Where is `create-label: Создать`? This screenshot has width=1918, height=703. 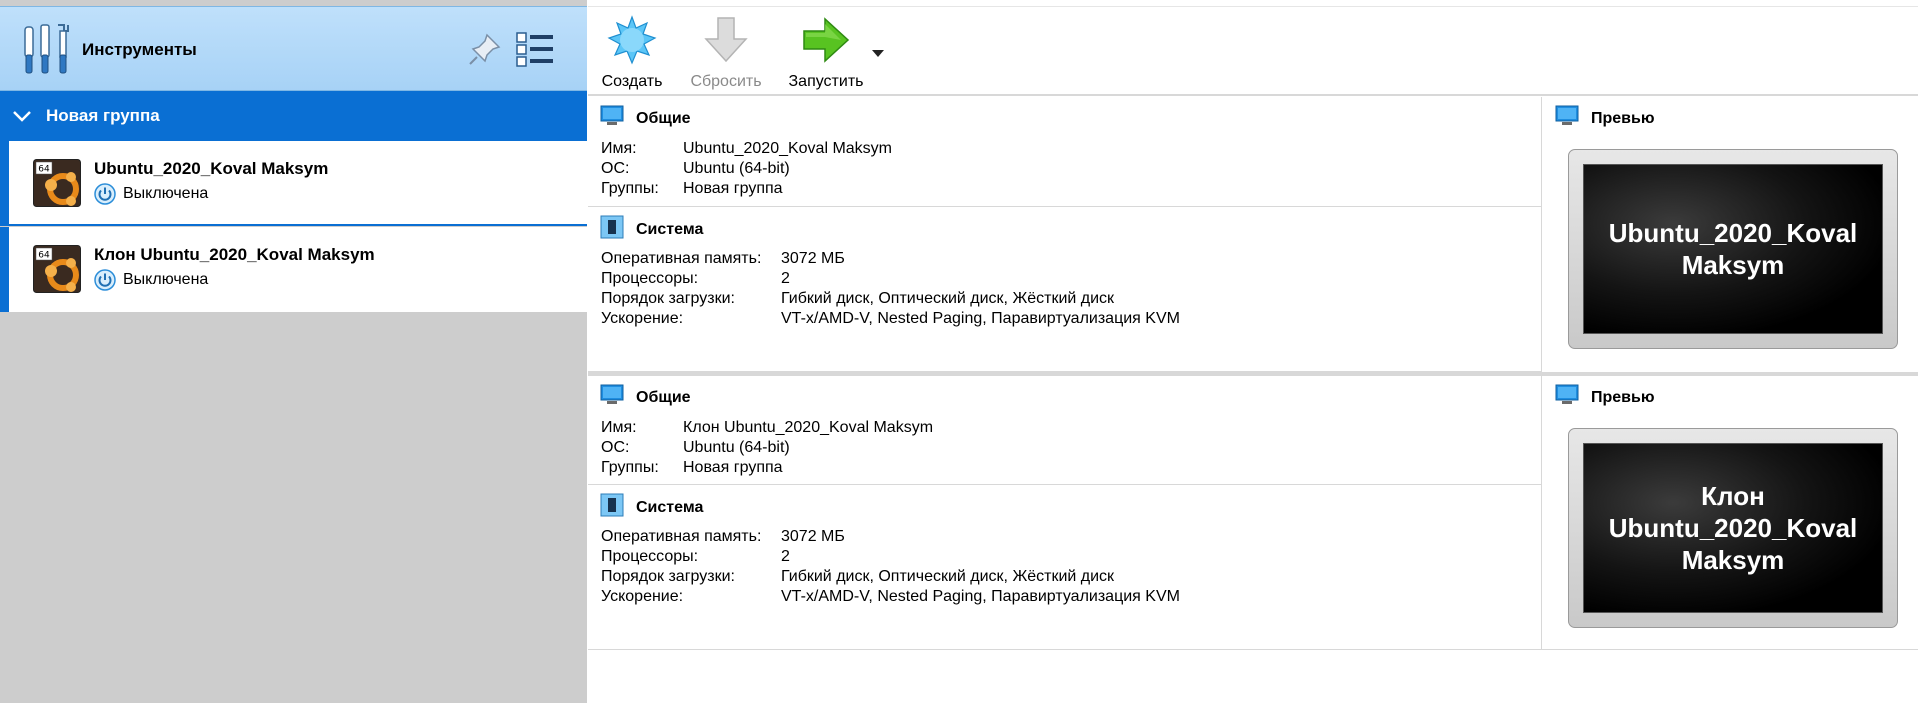
create-label: Создать is located at coordinates (632, 81).